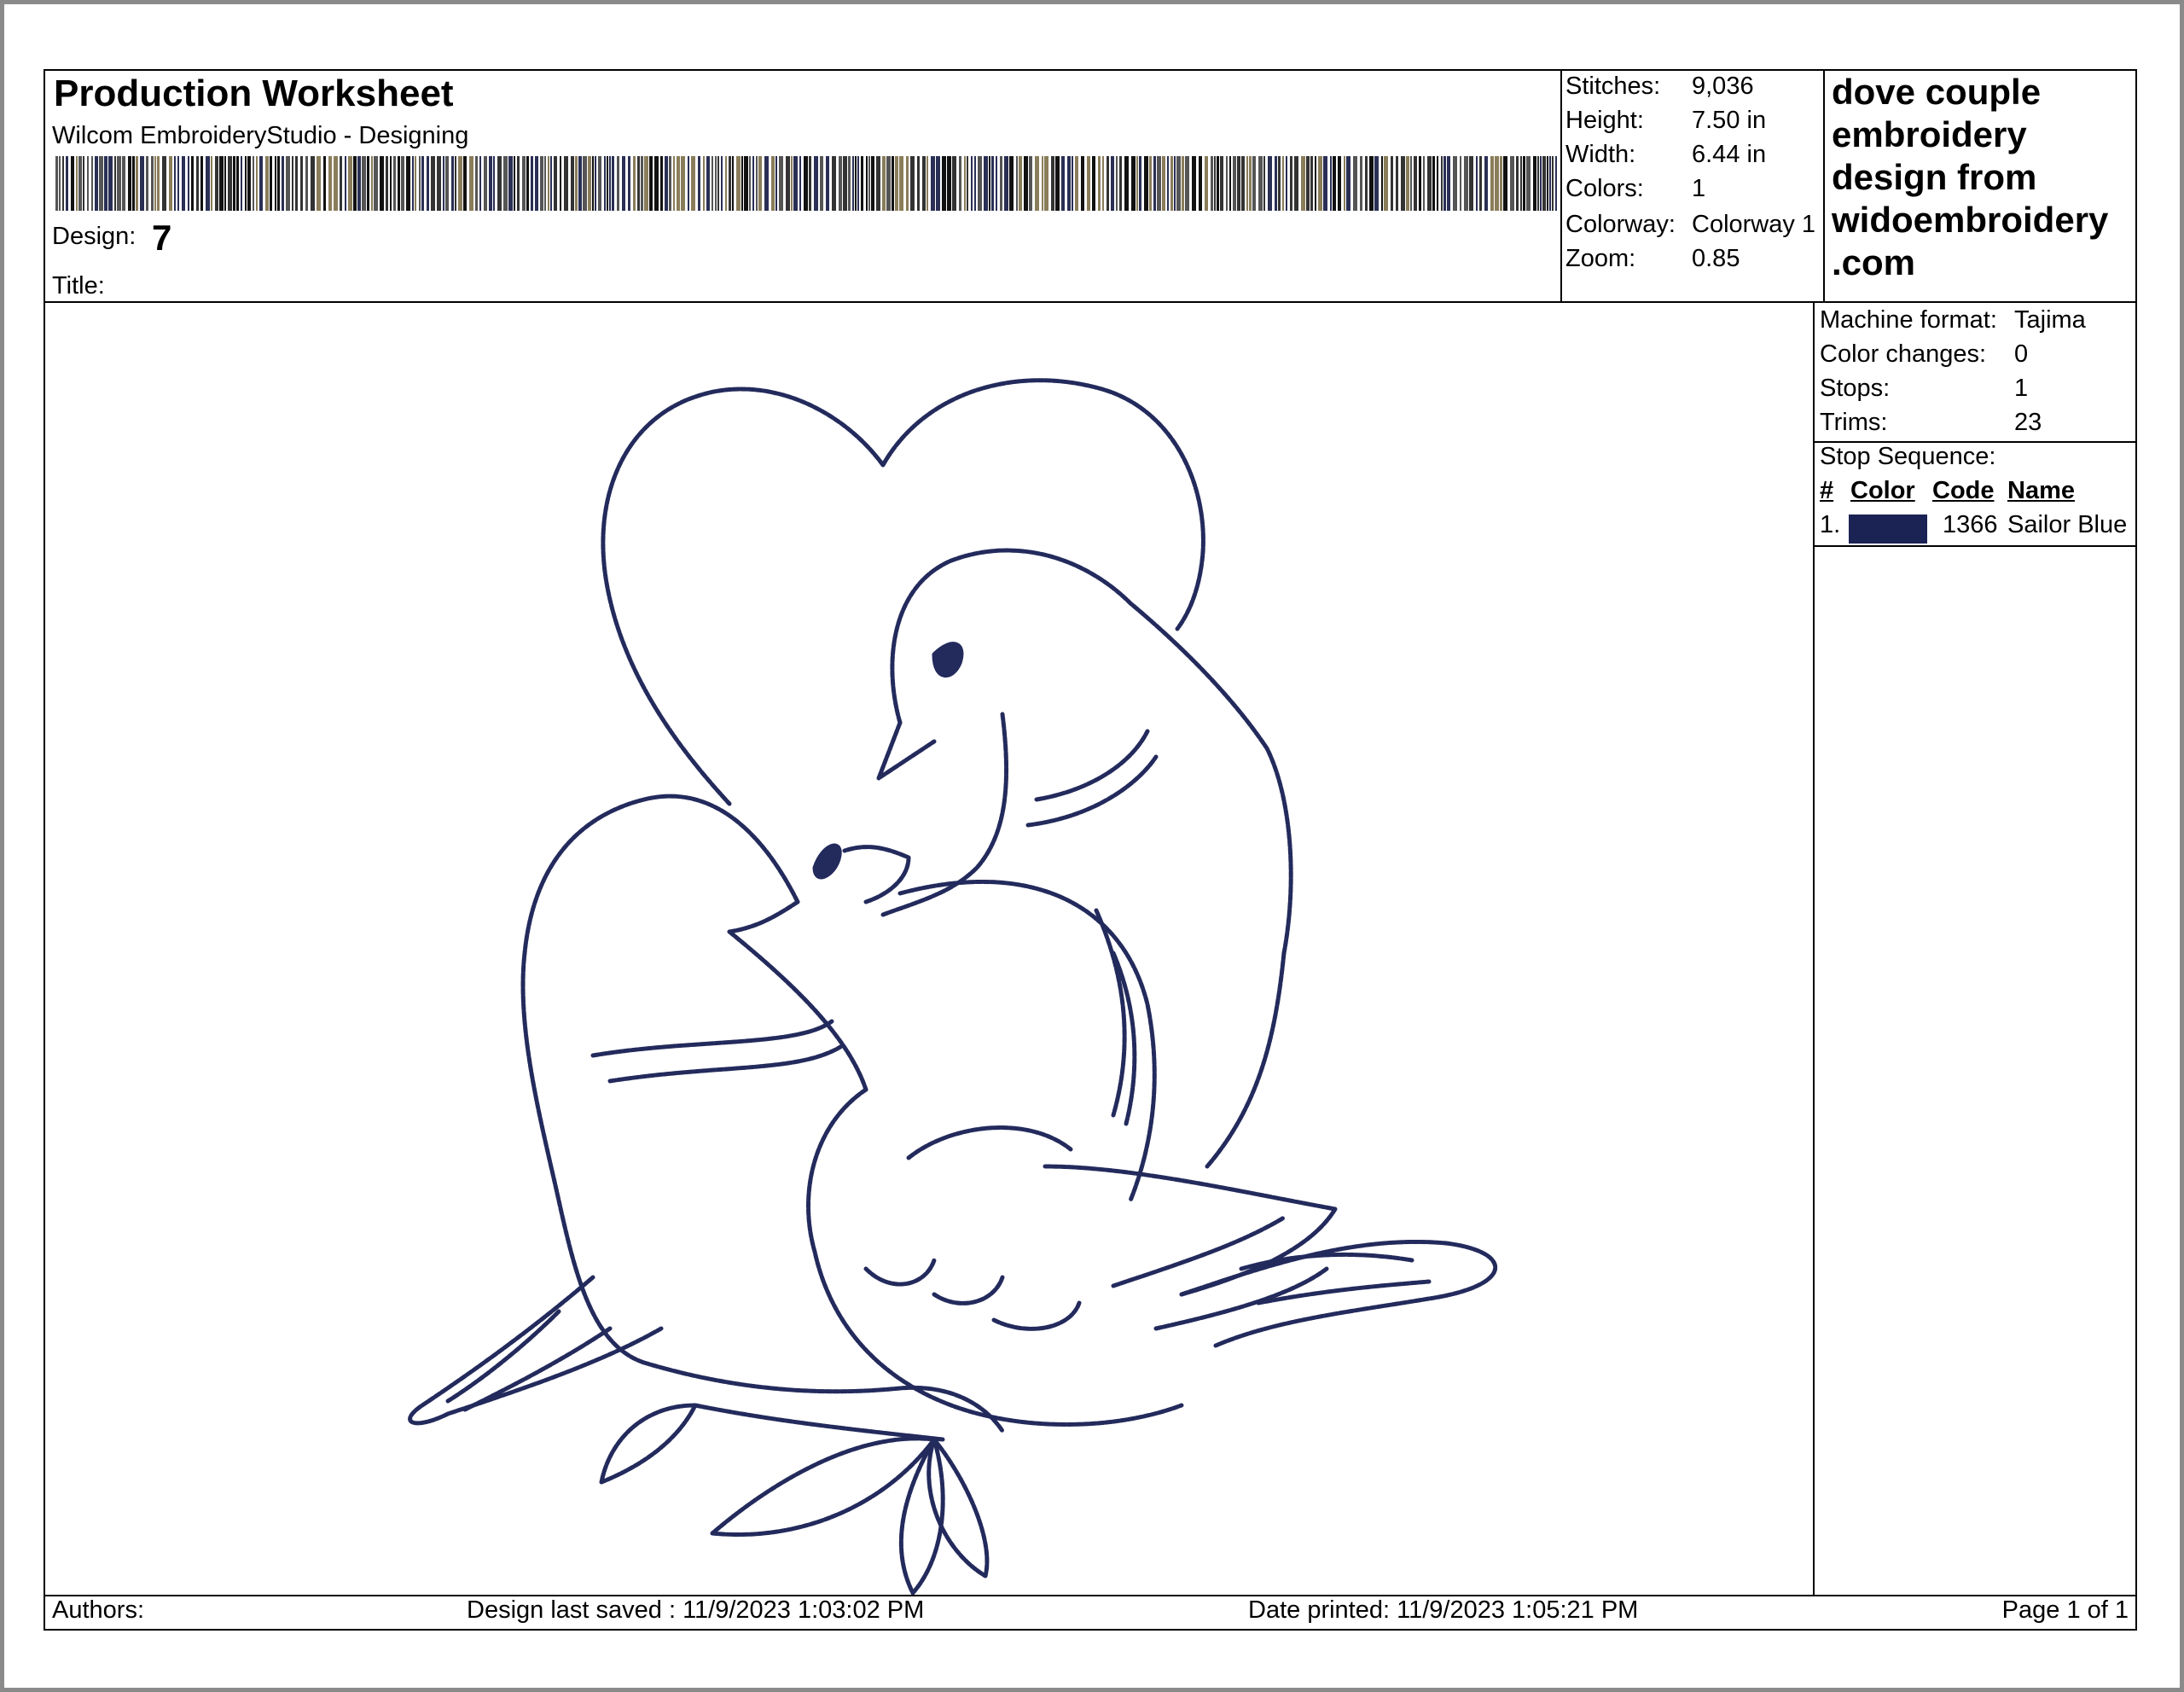 The image size is (2184, 1692). What do you see at coordinates (1561, 186) in the screenshot?
I see `stats-divider-left` at bounding box center [1561, 186].